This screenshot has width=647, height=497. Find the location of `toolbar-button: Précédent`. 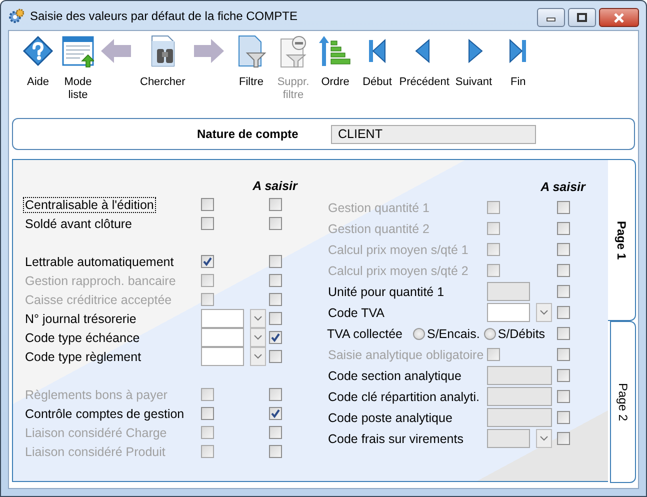

toolbar-button: Précédent is located at coordinates (424, 62).